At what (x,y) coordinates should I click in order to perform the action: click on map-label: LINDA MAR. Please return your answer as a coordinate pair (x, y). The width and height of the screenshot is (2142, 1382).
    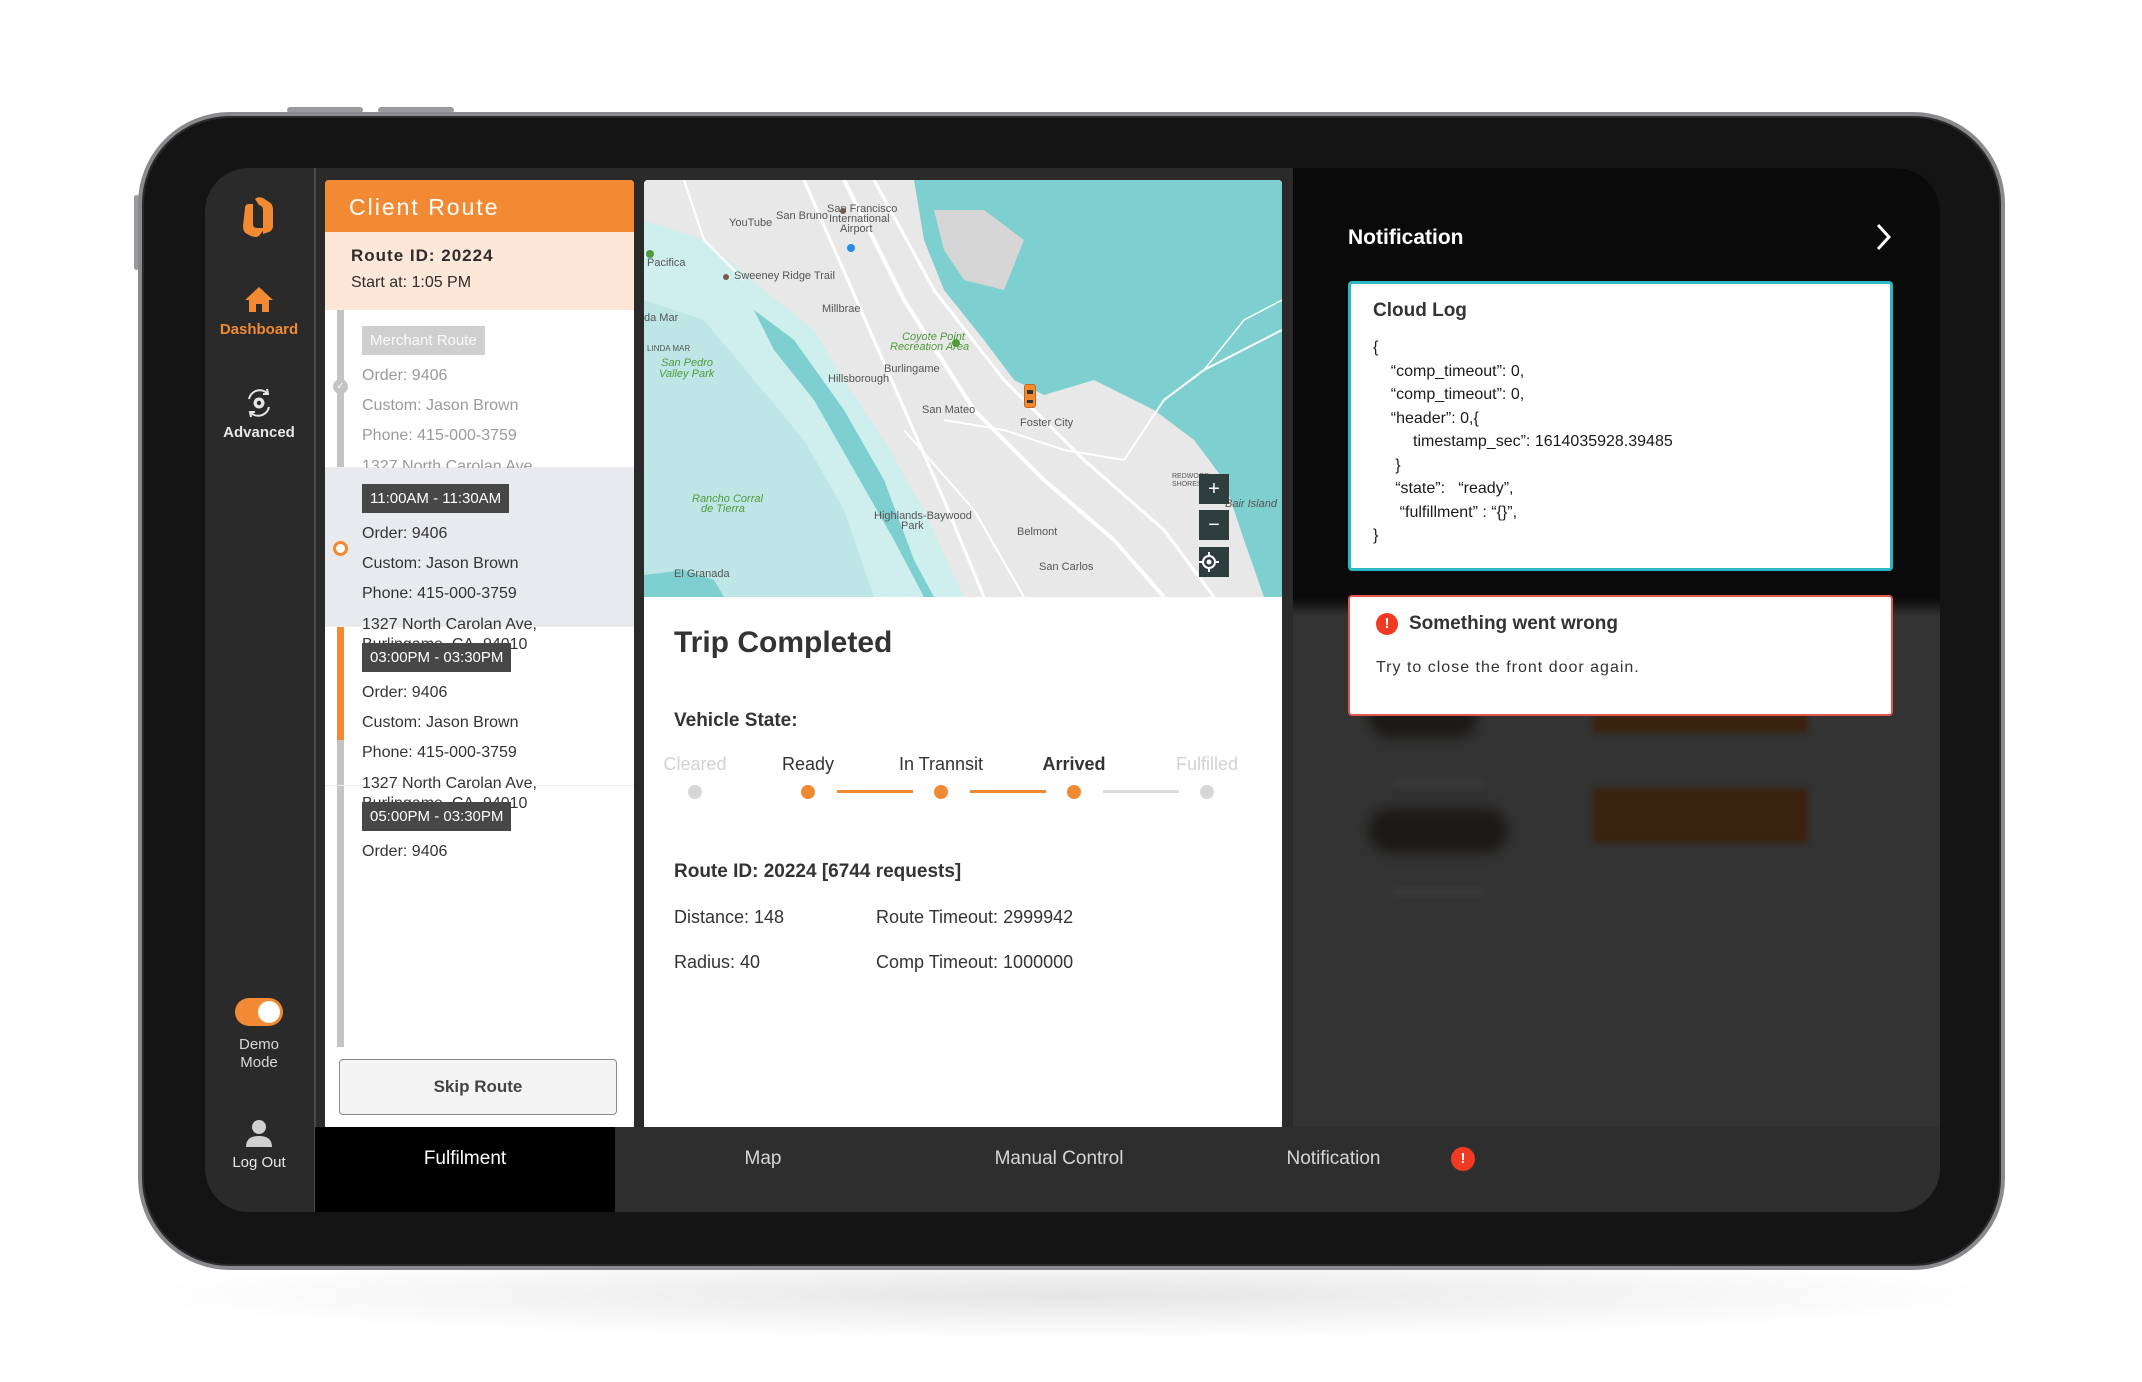
    Looking at the image, I should click on (669, 348).